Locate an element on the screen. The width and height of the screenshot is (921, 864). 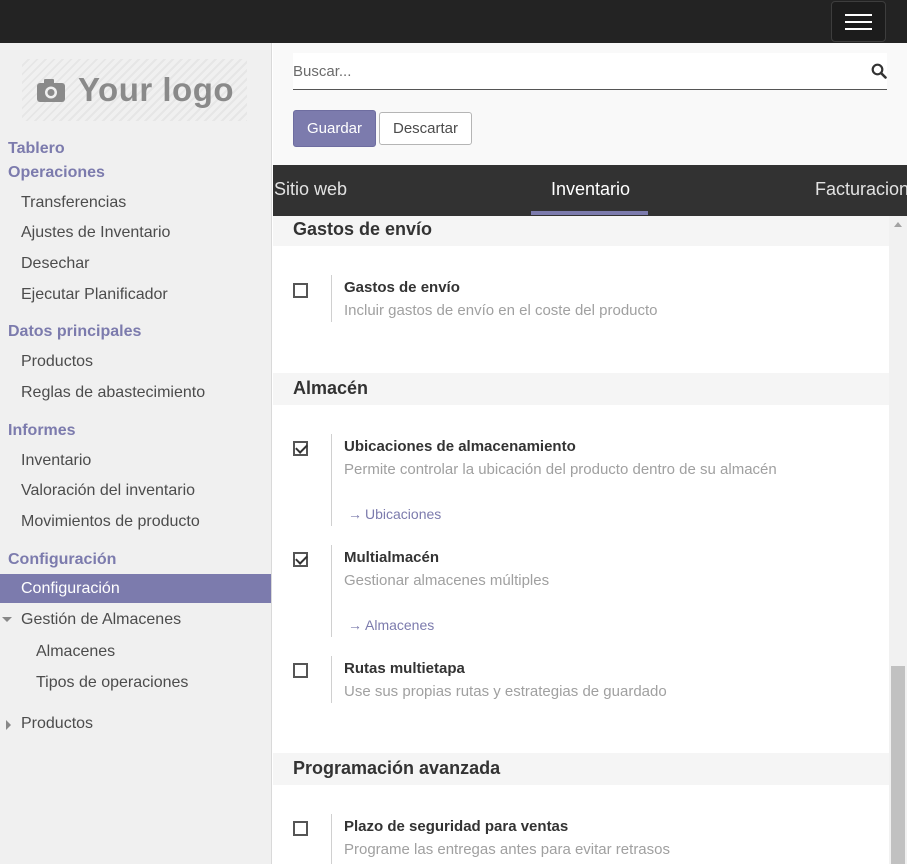
section-title-almacen: Almacén is located at coordinates (581, 389).